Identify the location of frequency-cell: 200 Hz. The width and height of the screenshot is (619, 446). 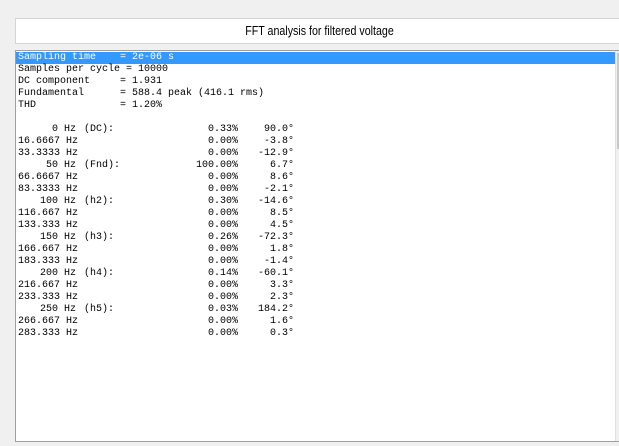
(57, 273).